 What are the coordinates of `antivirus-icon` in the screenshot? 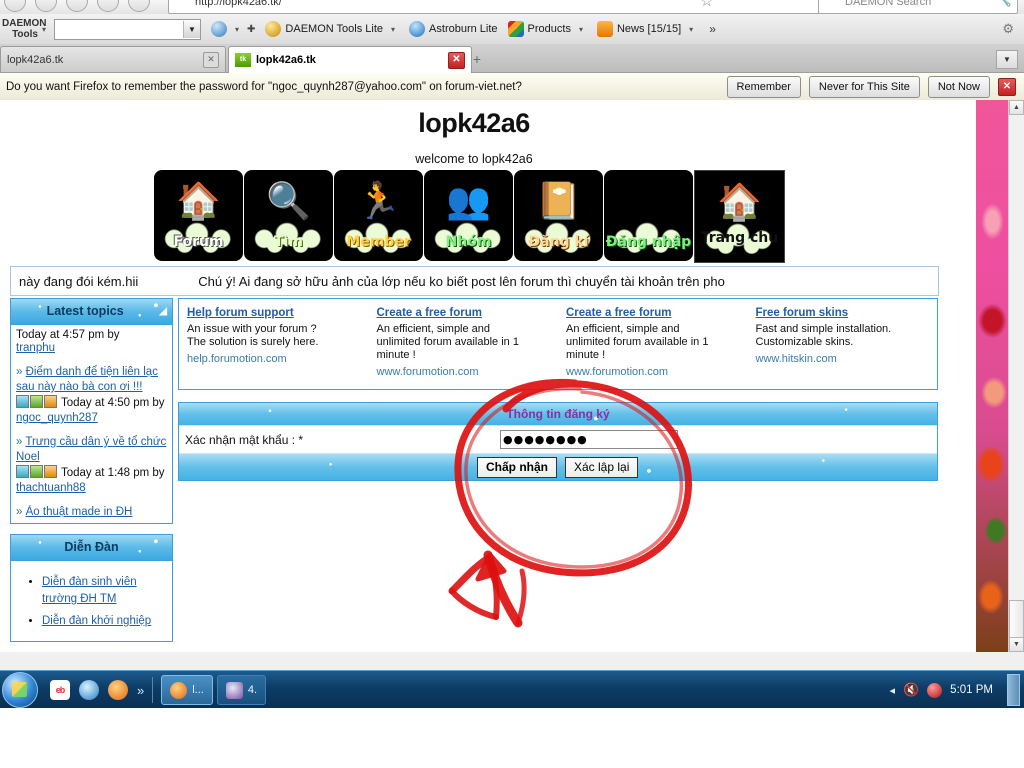 It's located at (935, 690).